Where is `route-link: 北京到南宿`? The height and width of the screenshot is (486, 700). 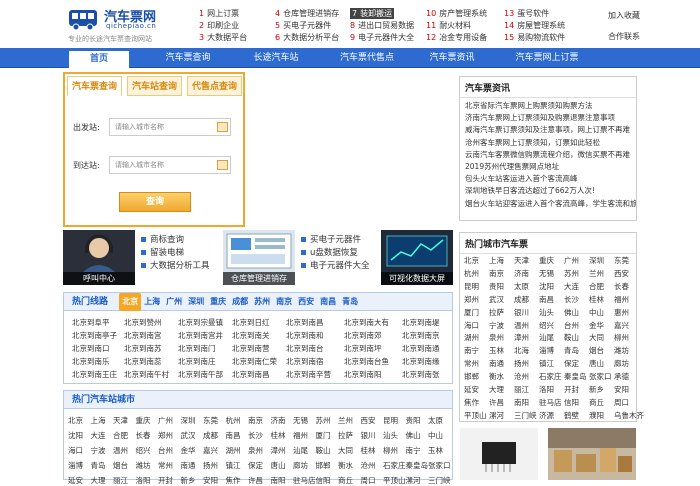 route-link: 北京到南宿 is located at coordinates (305, 361).